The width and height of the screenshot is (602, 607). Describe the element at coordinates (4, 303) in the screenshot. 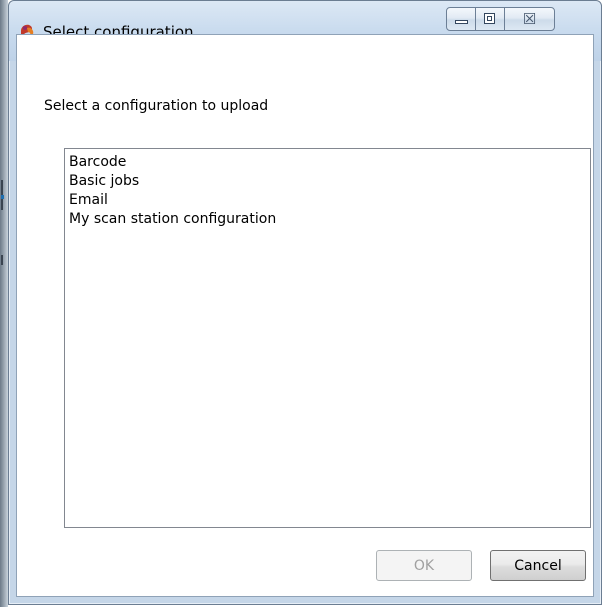

I see `background-window-edge` at that location.